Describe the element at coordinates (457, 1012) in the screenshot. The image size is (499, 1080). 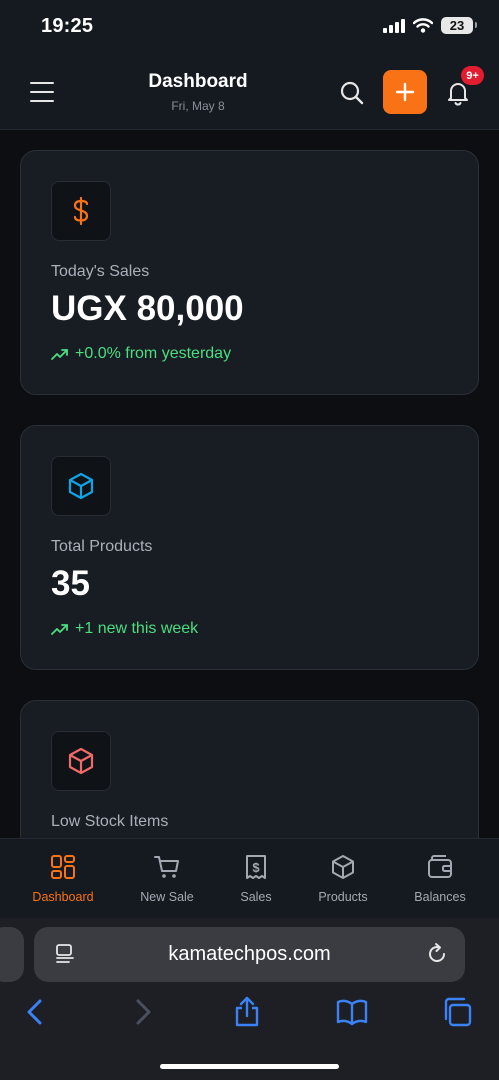
I see `tabs-icon` at that location.